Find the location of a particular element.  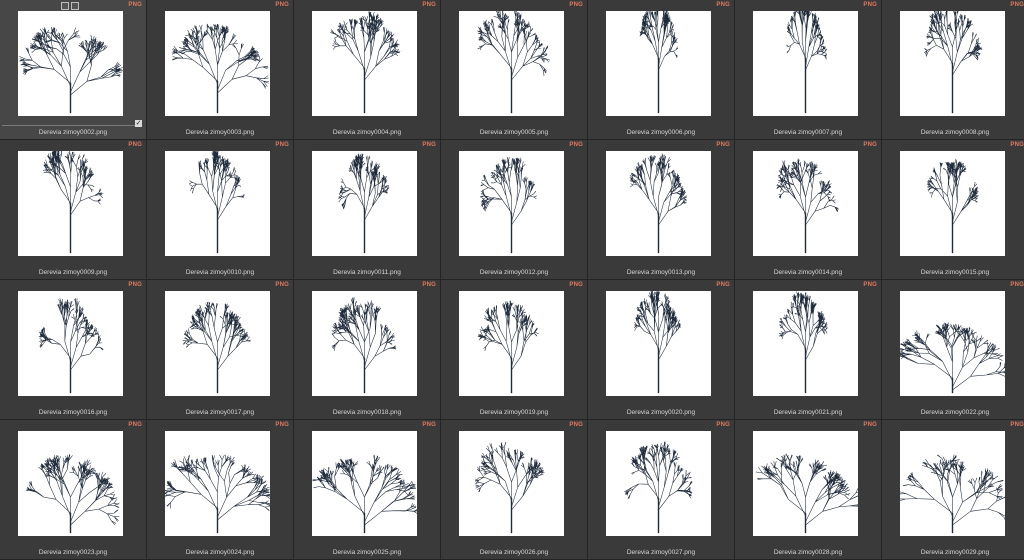

file-name-label: Derevia zimoy0020.png is located at coordinates (661, 412).